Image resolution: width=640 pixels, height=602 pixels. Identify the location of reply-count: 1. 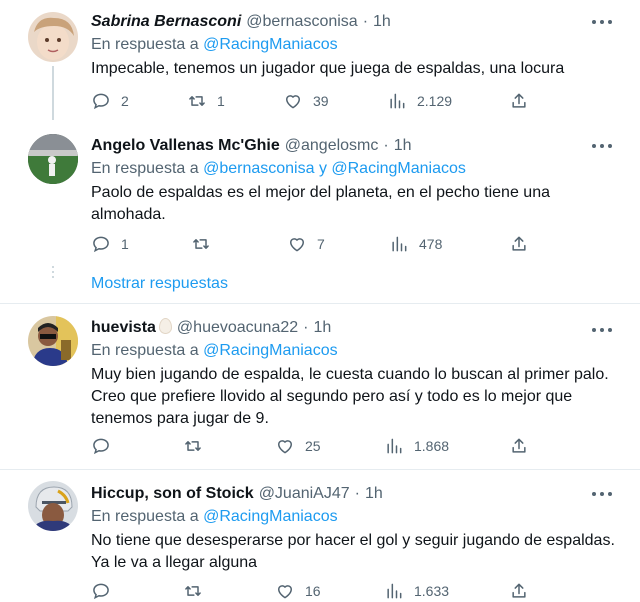
(125, 244).